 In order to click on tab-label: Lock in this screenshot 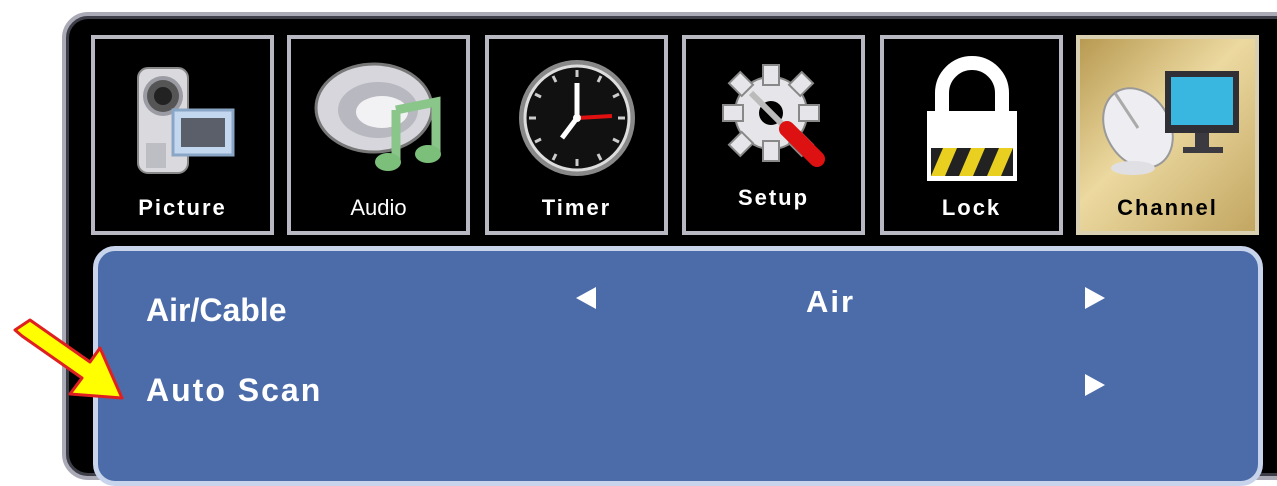, I will do `click(971, 207)`.